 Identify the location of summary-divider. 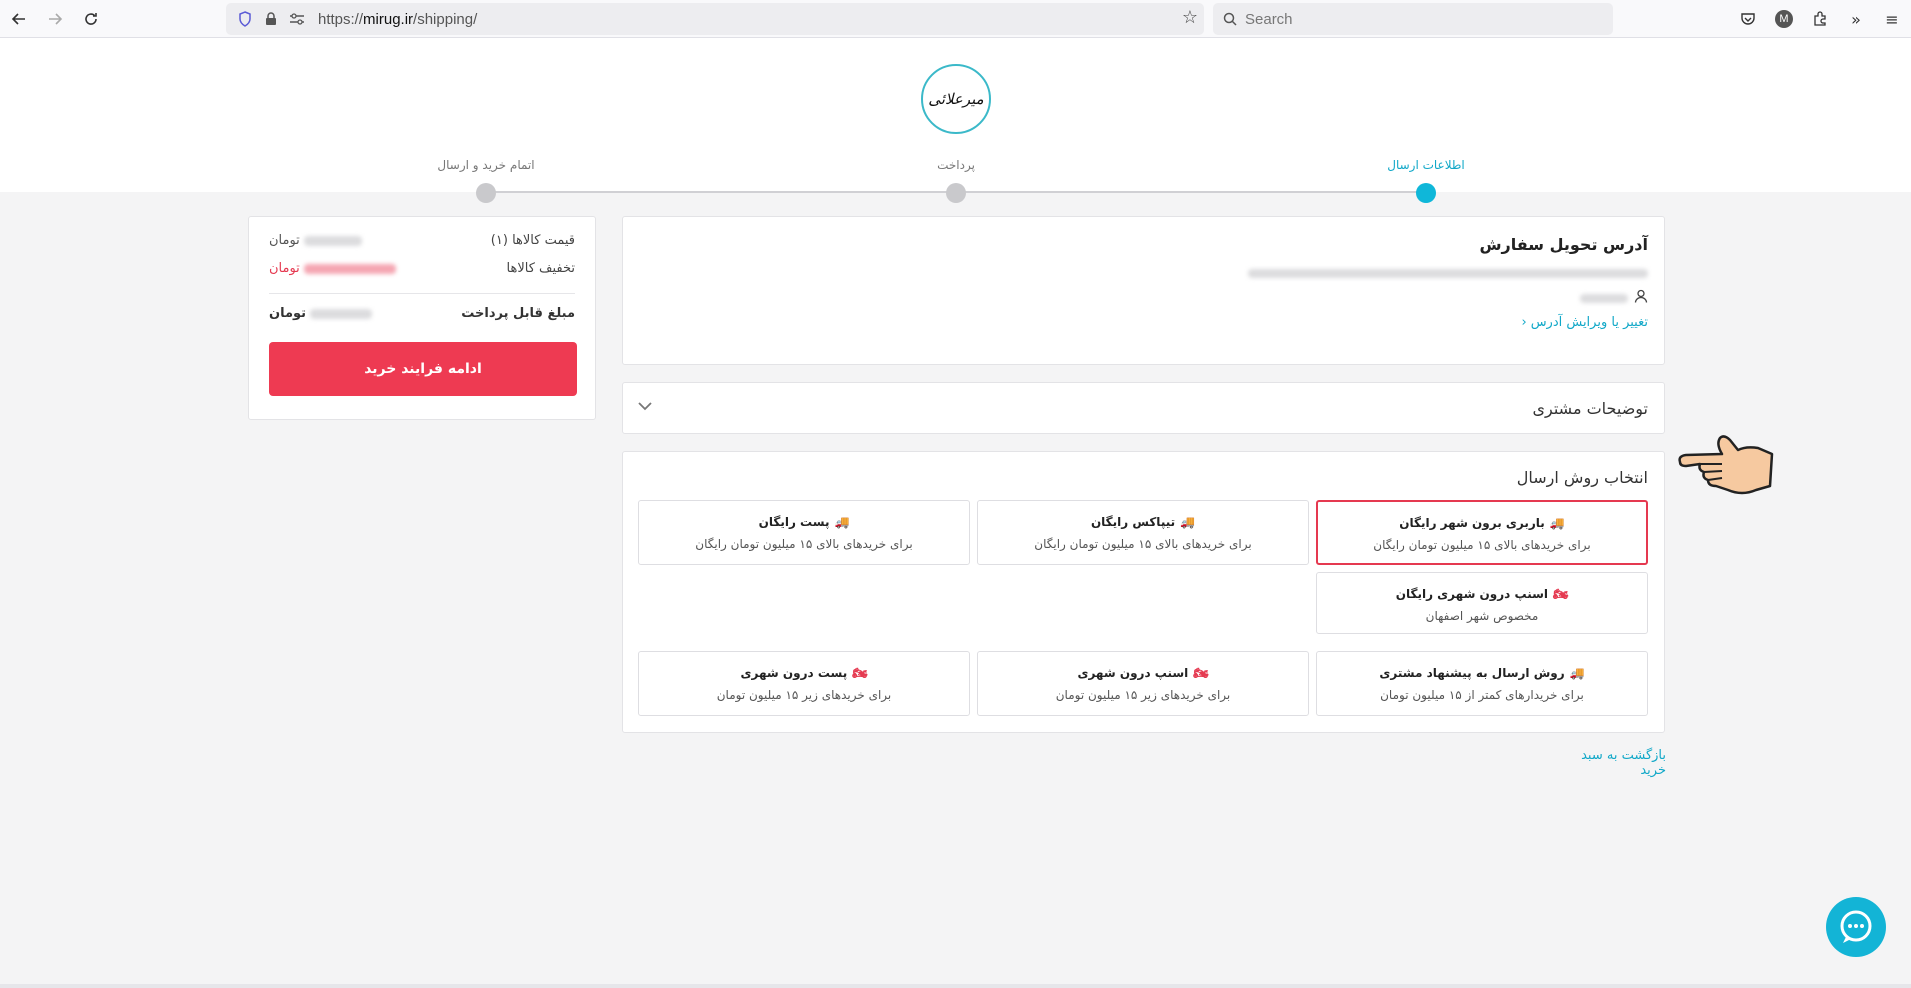
(422, 293).